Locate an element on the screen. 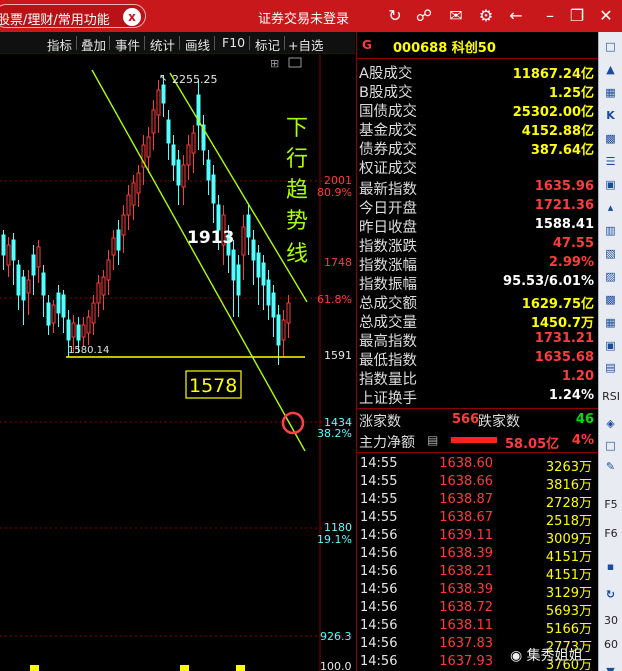  stat-label: 权证成交 is located at coordinates (388, 169).